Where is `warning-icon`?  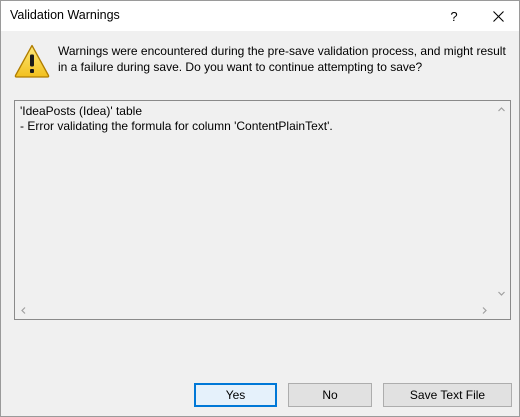 warning-icon is located at coordinates (32, 61).